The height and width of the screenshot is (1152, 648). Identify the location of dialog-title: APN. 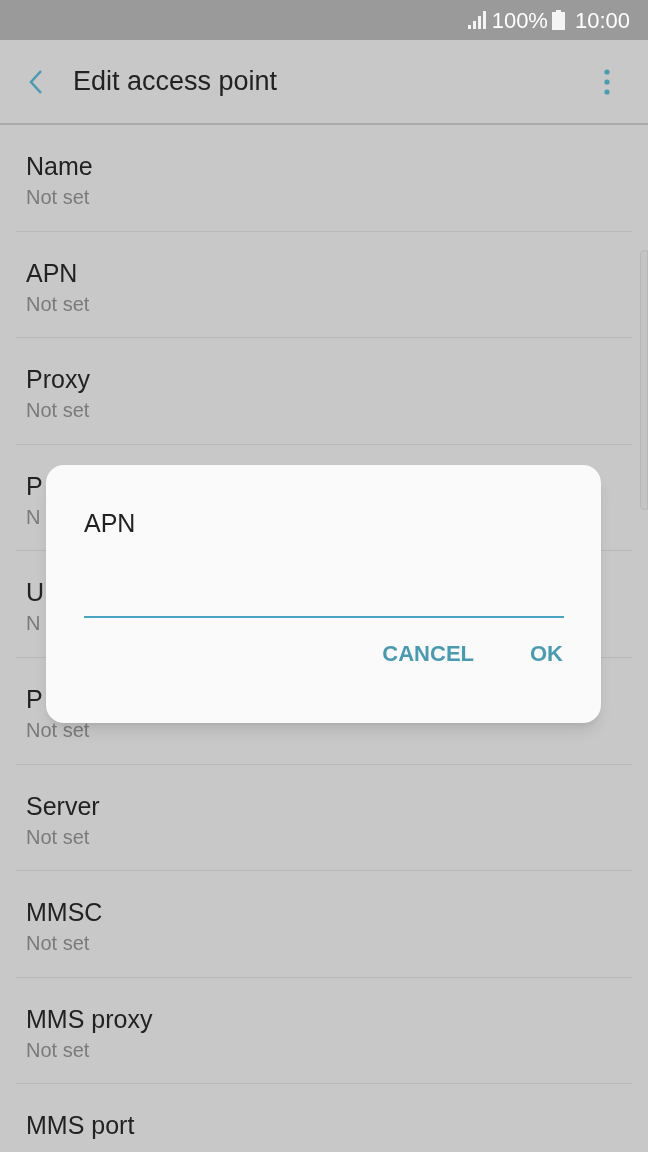
(110, 523).